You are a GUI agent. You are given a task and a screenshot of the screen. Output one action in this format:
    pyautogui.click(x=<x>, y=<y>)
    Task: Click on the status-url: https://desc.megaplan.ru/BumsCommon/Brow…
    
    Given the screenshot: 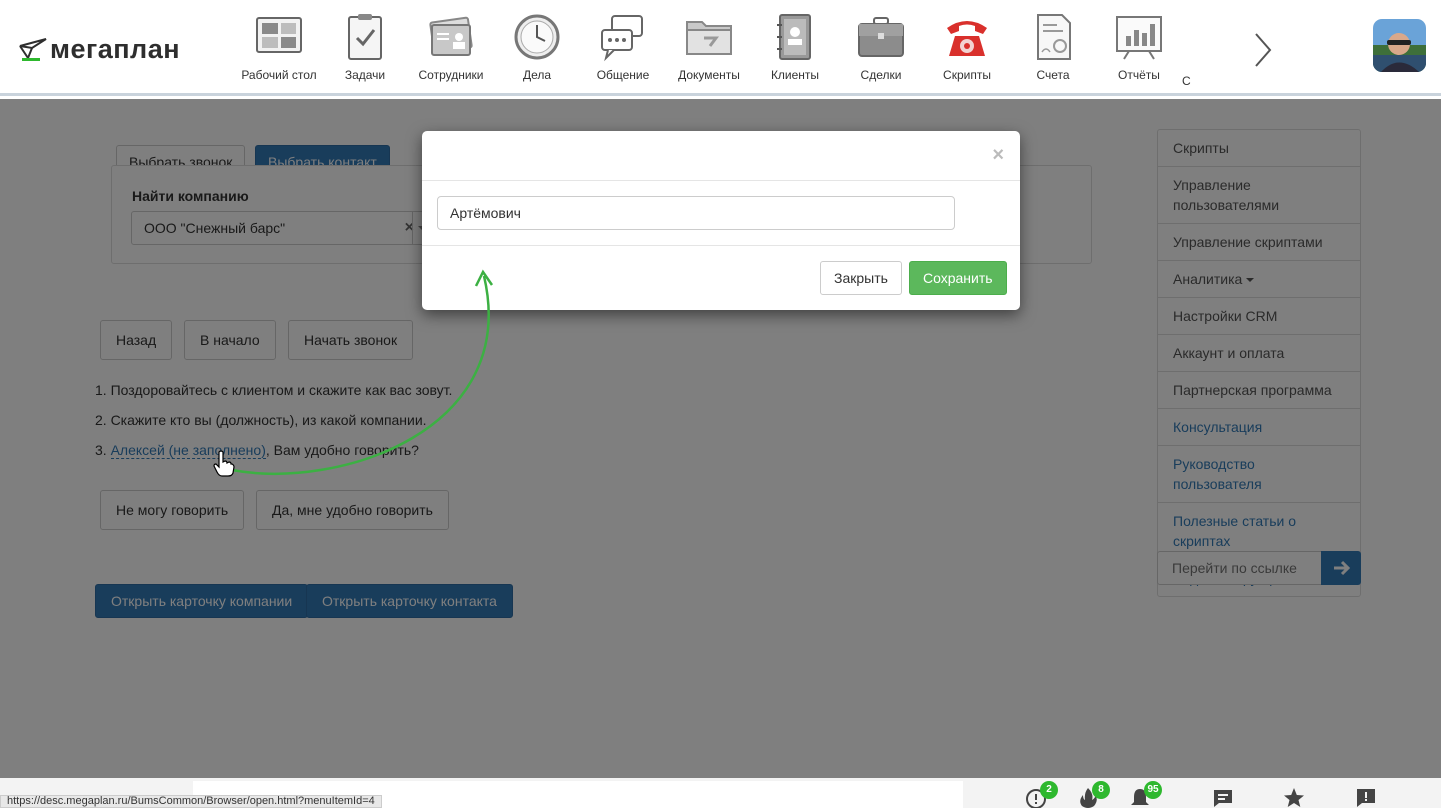 What is the action you would take?
    pyautogui.click(x=191, y=801)
    